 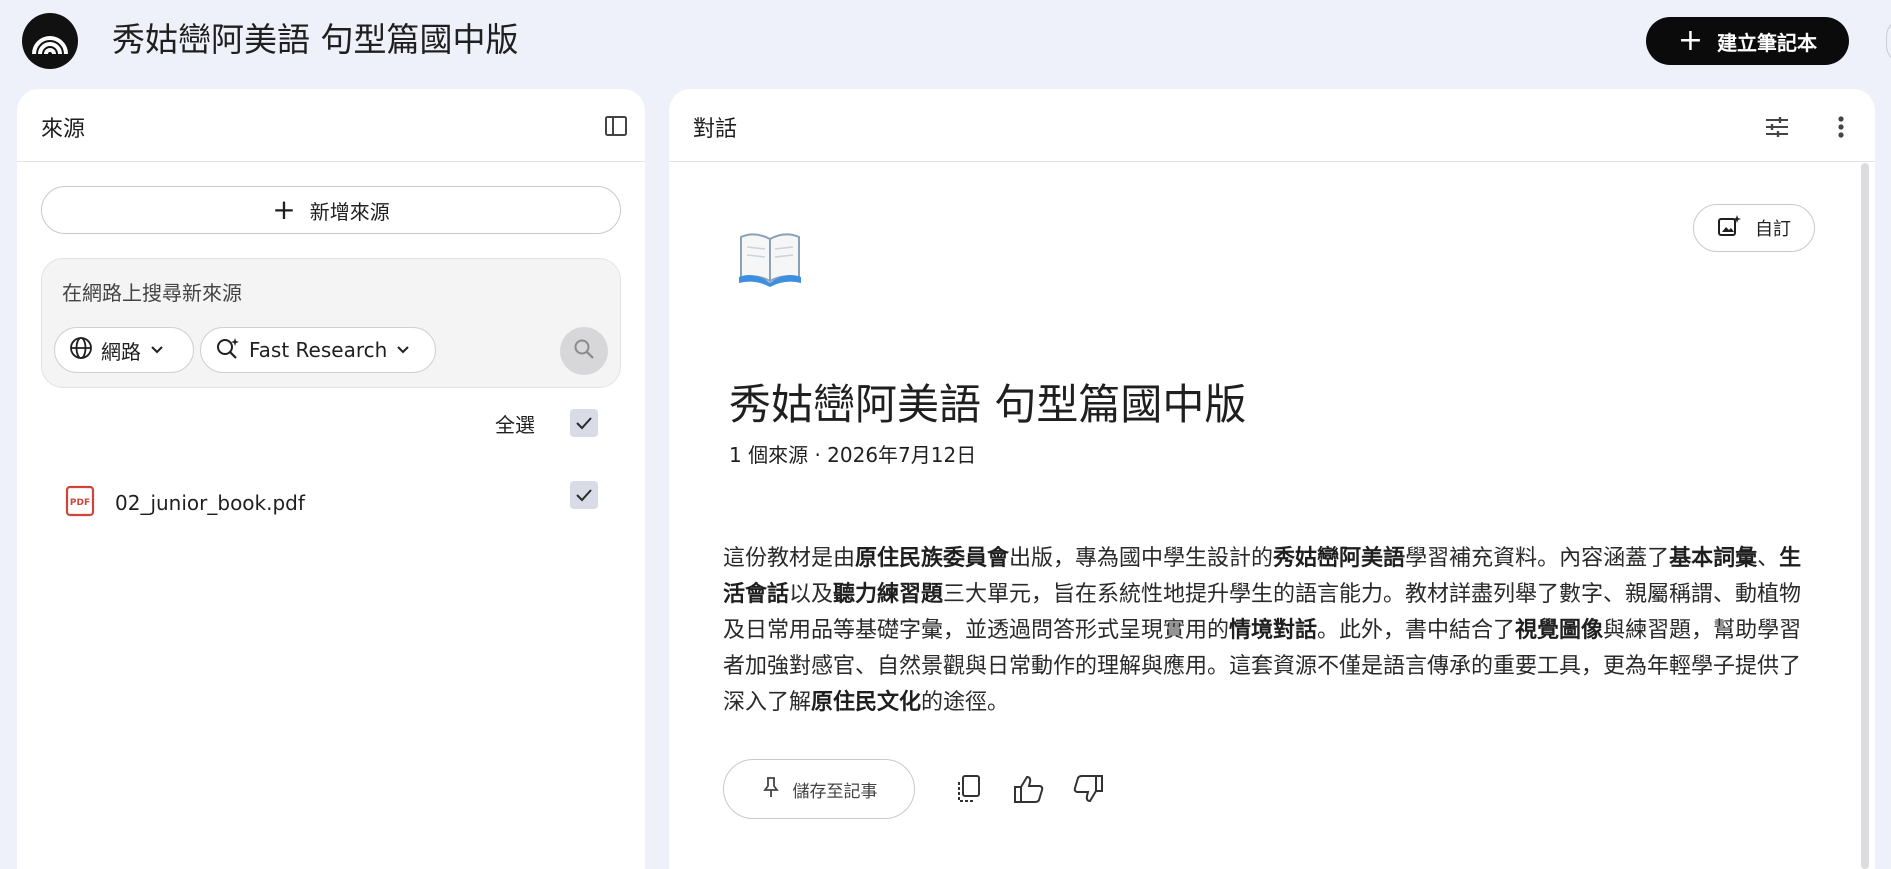 I want to click on tune-icon, so click(x=1777, y=127).